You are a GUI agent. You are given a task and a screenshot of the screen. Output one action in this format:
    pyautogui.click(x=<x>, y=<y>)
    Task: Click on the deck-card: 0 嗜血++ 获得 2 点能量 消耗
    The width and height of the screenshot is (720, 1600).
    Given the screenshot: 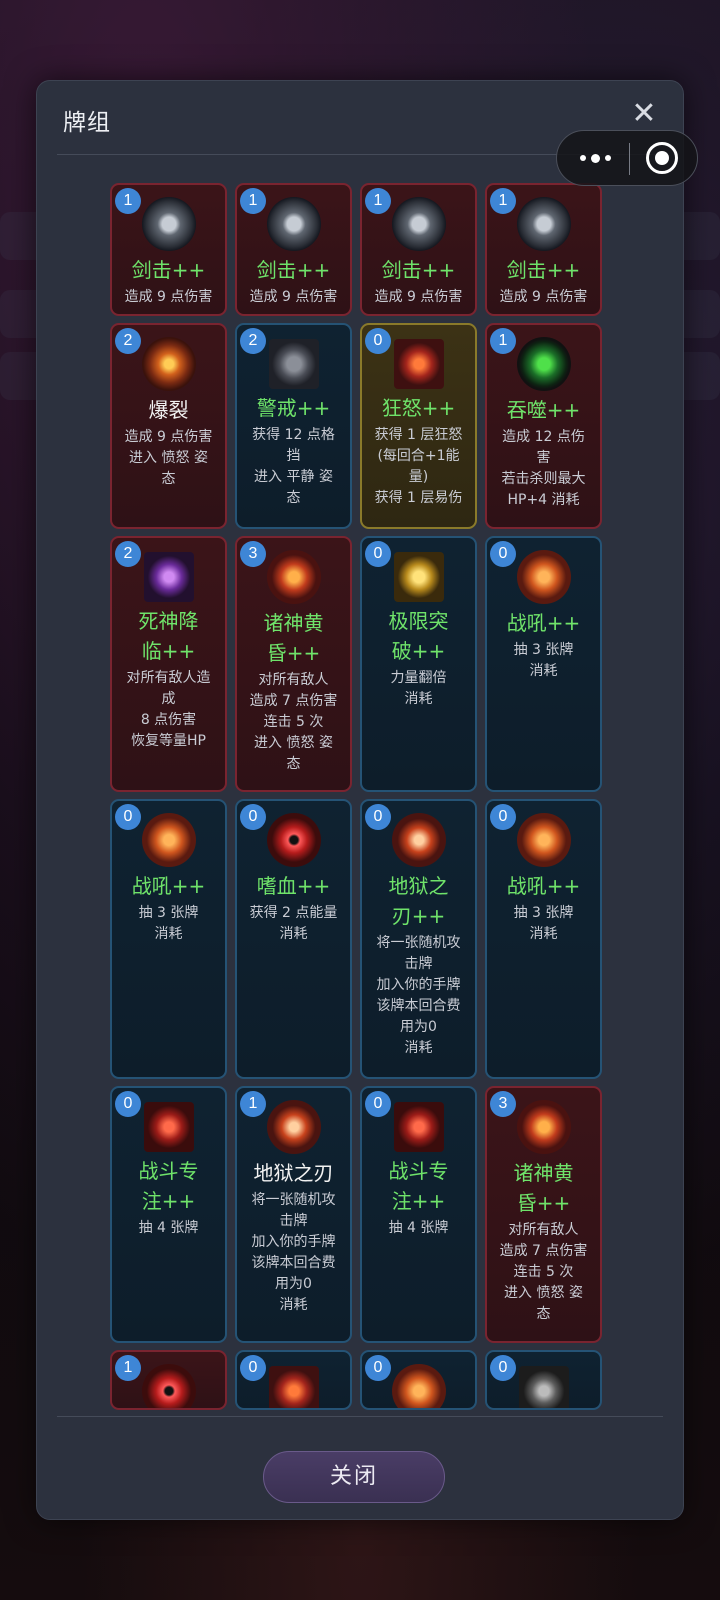 What is the action you would take?
    pyautogui.click(x=293, y=939)
    